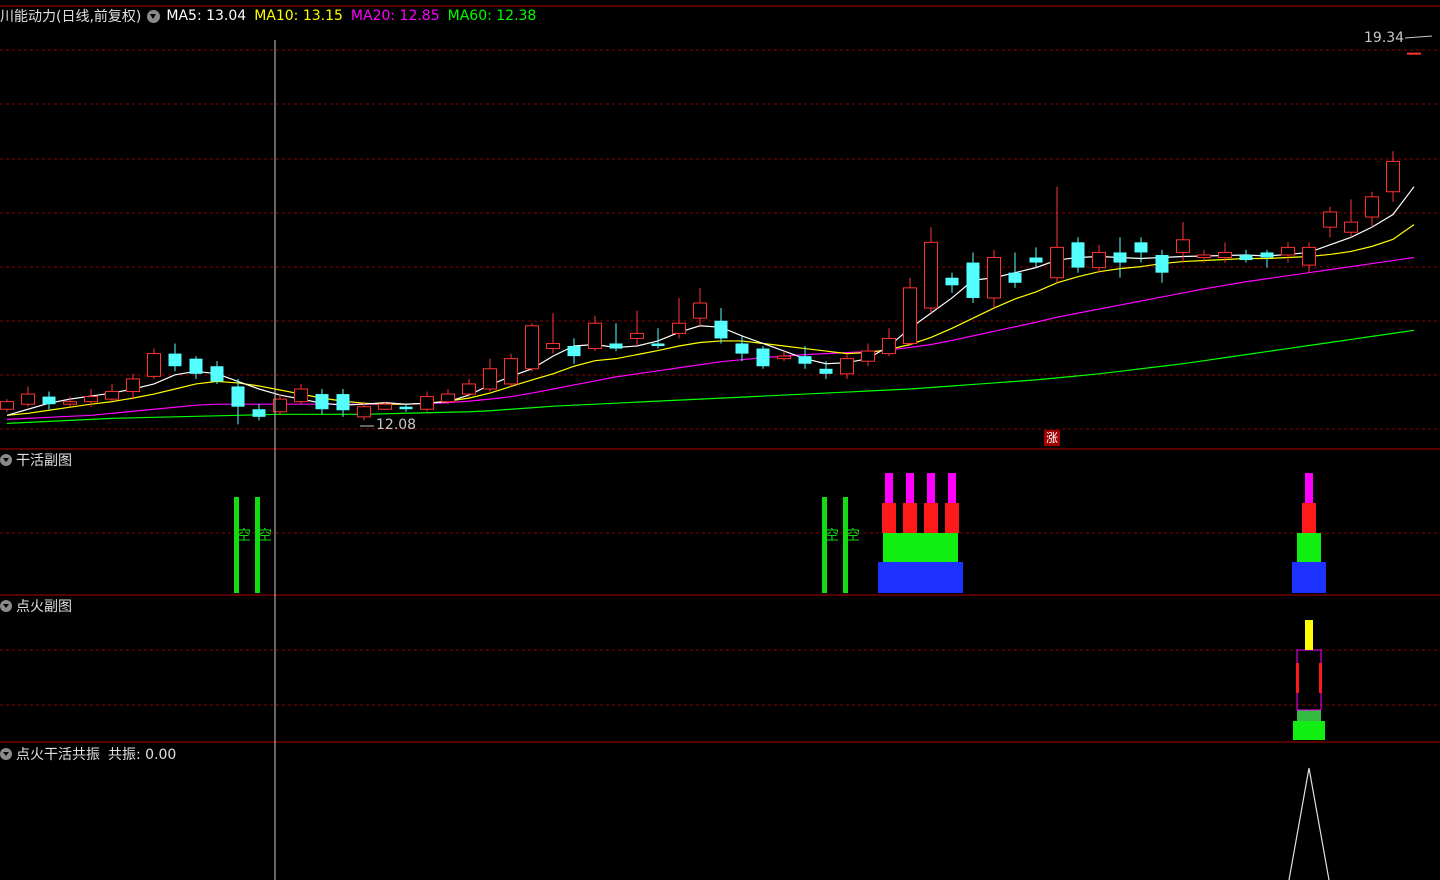 The image size is (1440, 880). Describe the element at coordinates (1384, 38) in the screenshot. I see `high-price-label: 19.34` at that location.